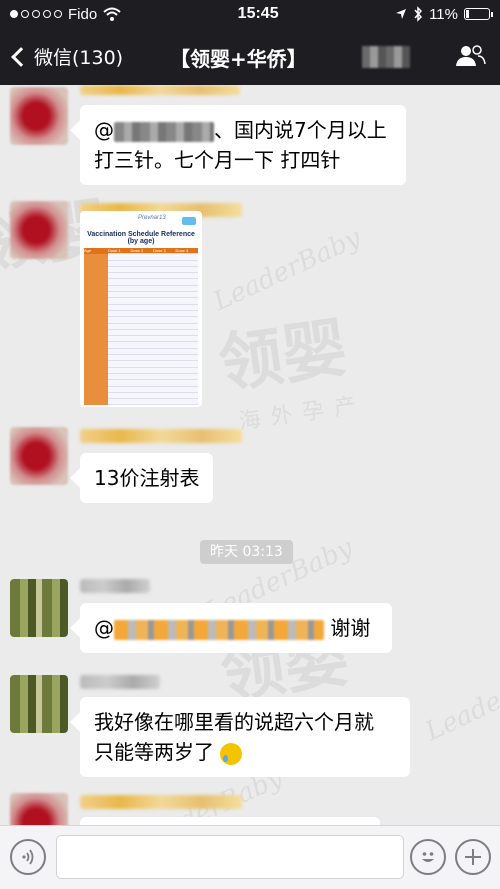 This screenshot has height=889, width=500. What do you see at coordinates (443, 14) in the screenshot?
I see `battery-percent: 11%` at bounding box center [443, 14].